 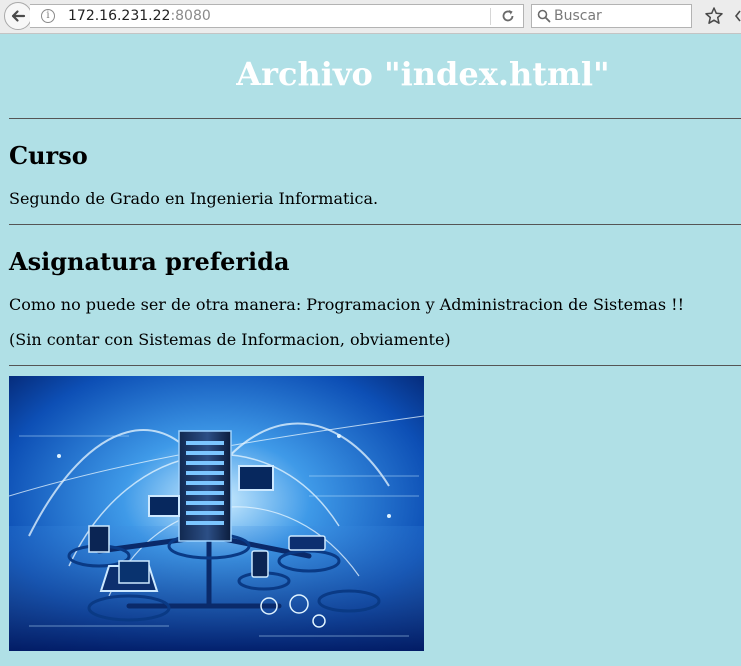 I want to click on search-bar, so click(x=611, y=16).